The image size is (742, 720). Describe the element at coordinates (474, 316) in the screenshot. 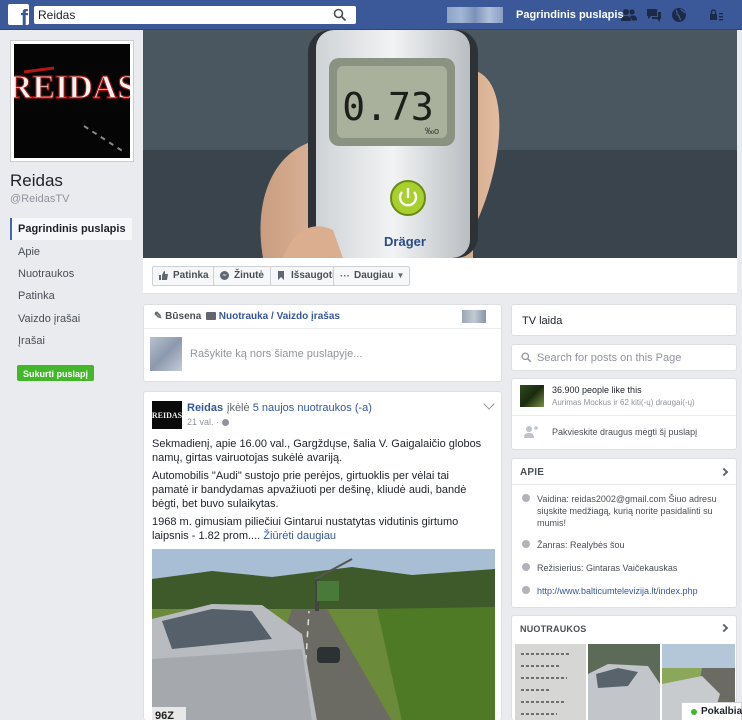

I see `page-avatar-small` at that location.